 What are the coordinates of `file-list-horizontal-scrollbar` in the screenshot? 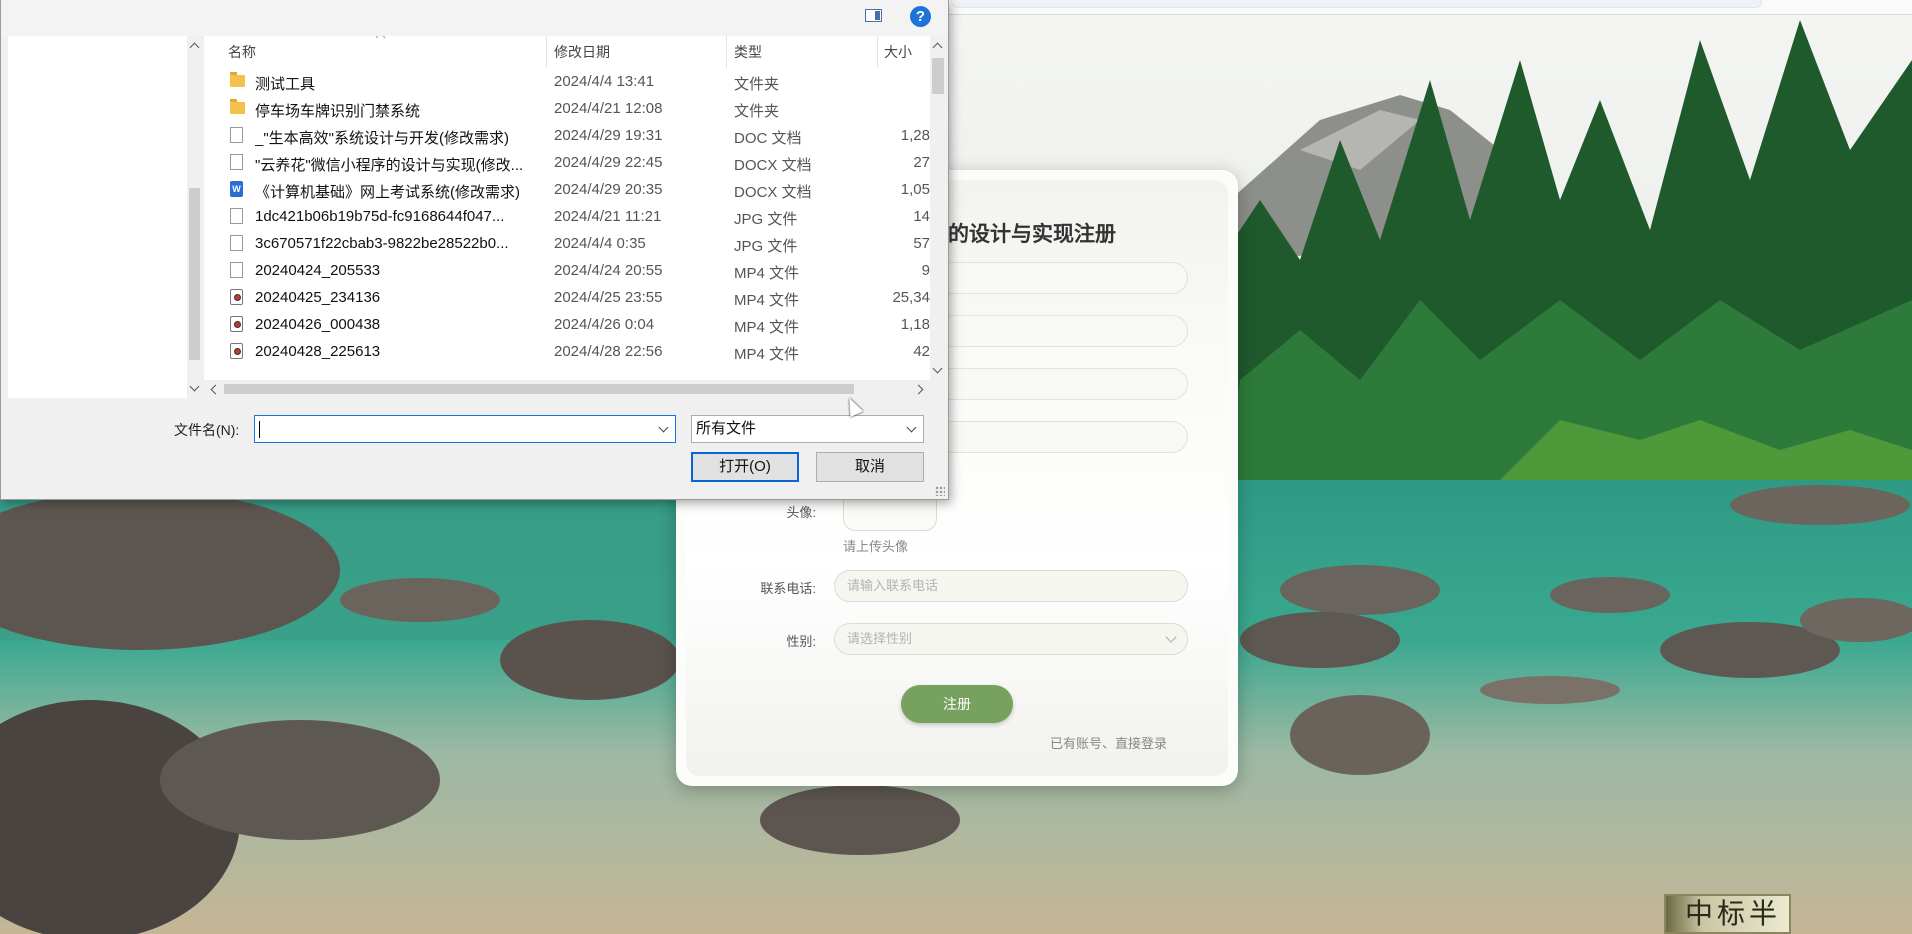 It's located at (567, 389).